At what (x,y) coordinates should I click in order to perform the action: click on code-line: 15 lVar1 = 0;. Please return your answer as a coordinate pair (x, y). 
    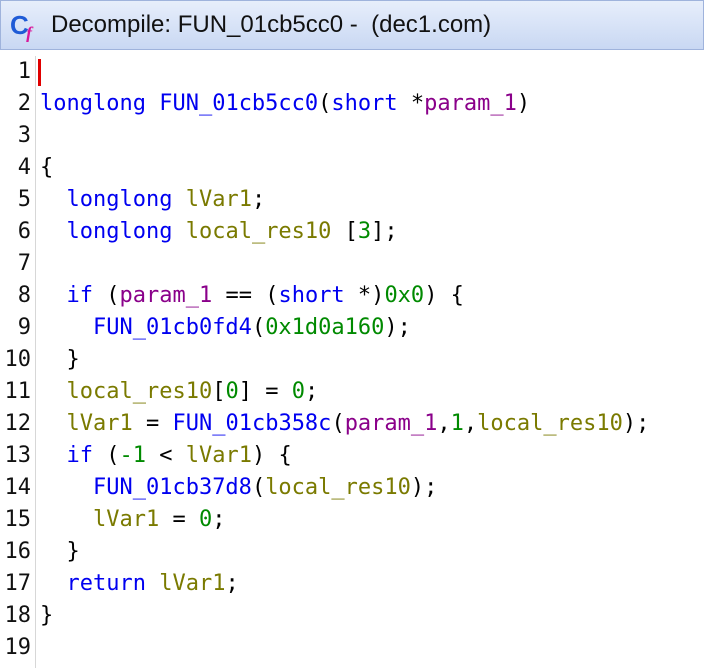
    Looking at the image, I should click on (352, 520).